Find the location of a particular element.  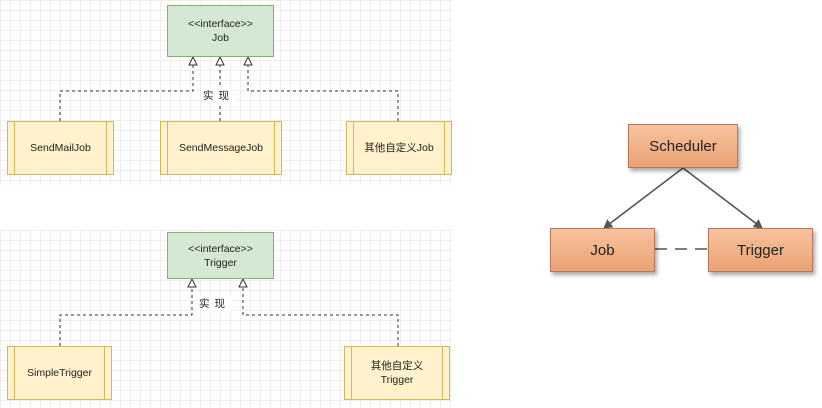

class-custom-trigger: 其他自定义 Trigger is located at coordinates (397, 373).